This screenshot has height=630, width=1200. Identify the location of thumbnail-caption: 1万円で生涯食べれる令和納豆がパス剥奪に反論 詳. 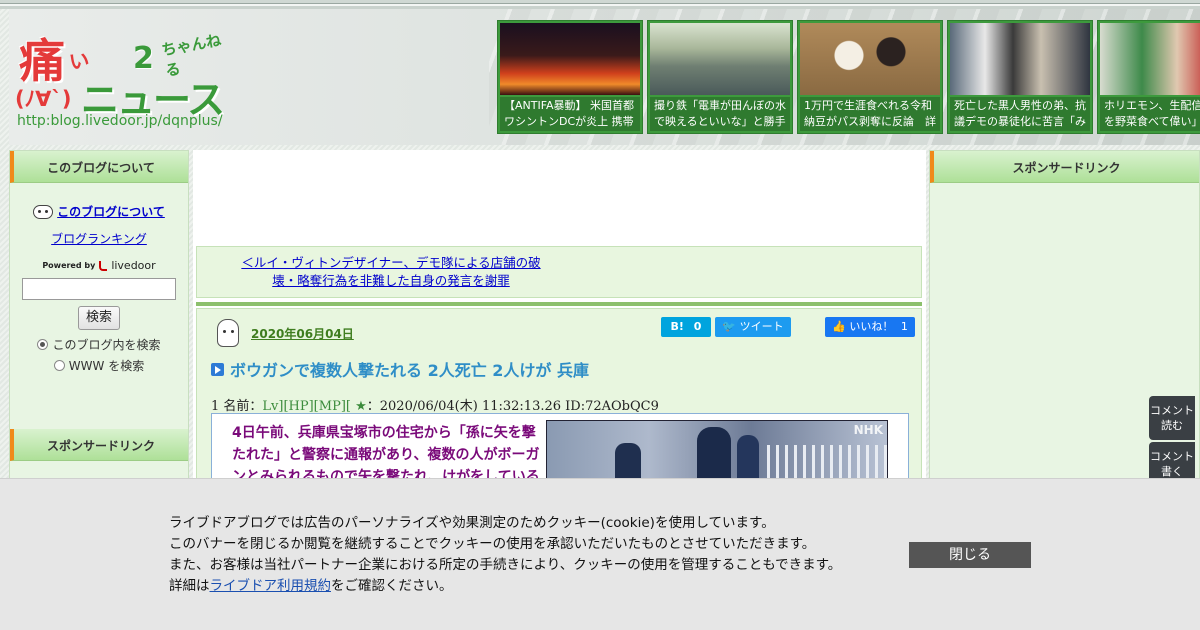
(870, 114).